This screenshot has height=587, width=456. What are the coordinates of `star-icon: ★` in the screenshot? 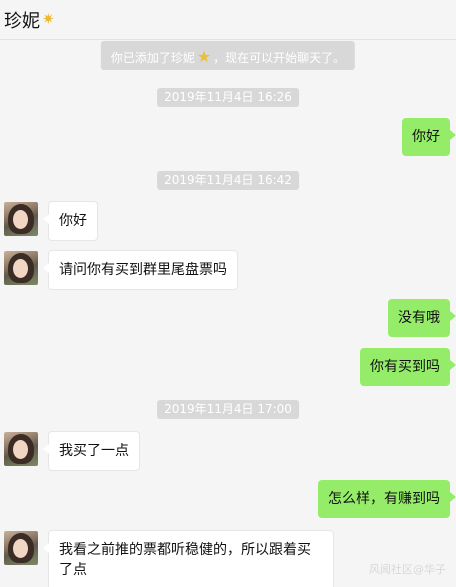 It's located at (204, 56).